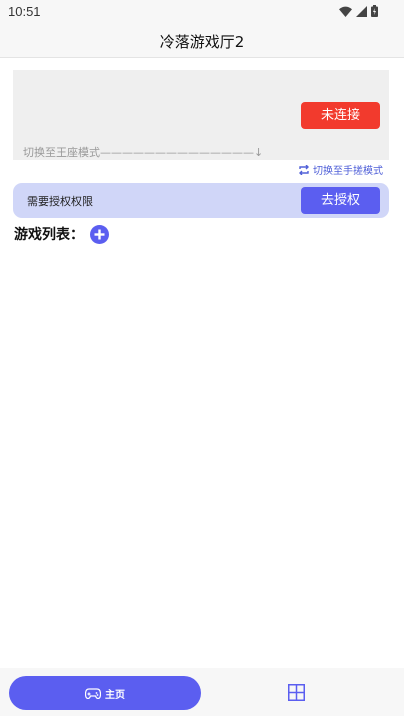  I want to click on gamepad-icon, so click(93, 693).